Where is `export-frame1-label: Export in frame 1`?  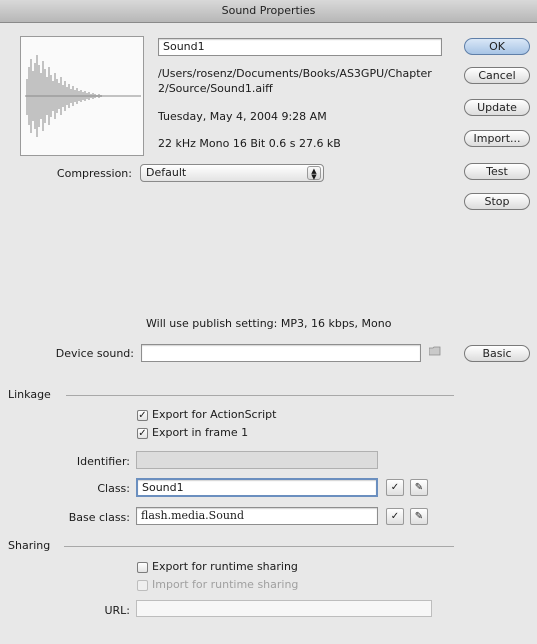 export-frame1-label: Export in frame 1 is located at coordinates (200, 432).